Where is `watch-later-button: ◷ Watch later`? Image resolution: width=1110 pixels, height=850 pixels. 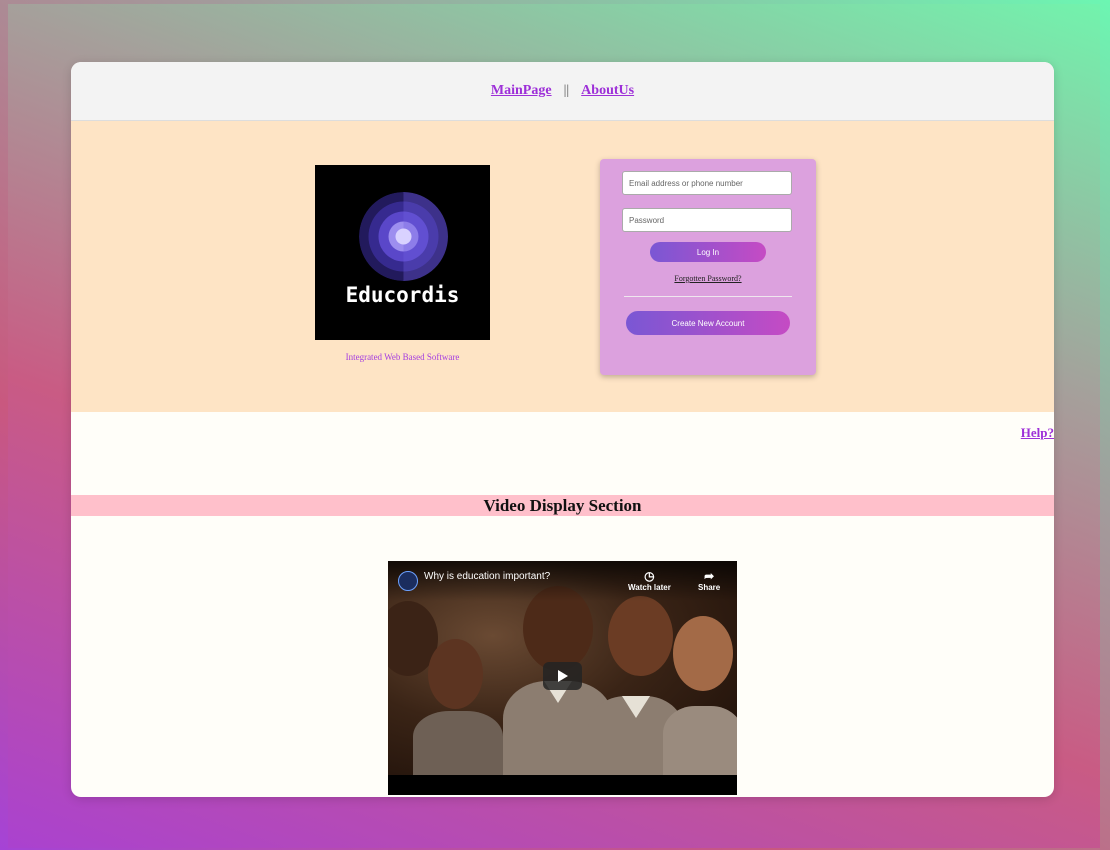
watch-later-button: ◷ Watch later is located at coordinates (649, 580).